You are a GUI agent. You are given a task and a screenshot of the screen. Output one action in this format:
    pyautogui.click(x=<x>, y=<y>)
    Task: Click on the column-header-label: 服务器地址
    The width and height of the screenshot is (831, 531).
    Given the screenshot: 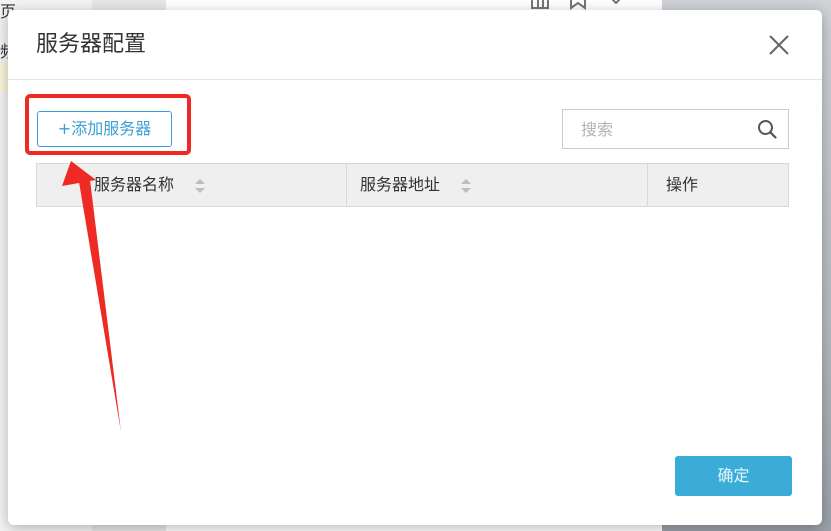 What is the action you would take?
    pyautogui.click(x=400, y=184)
    